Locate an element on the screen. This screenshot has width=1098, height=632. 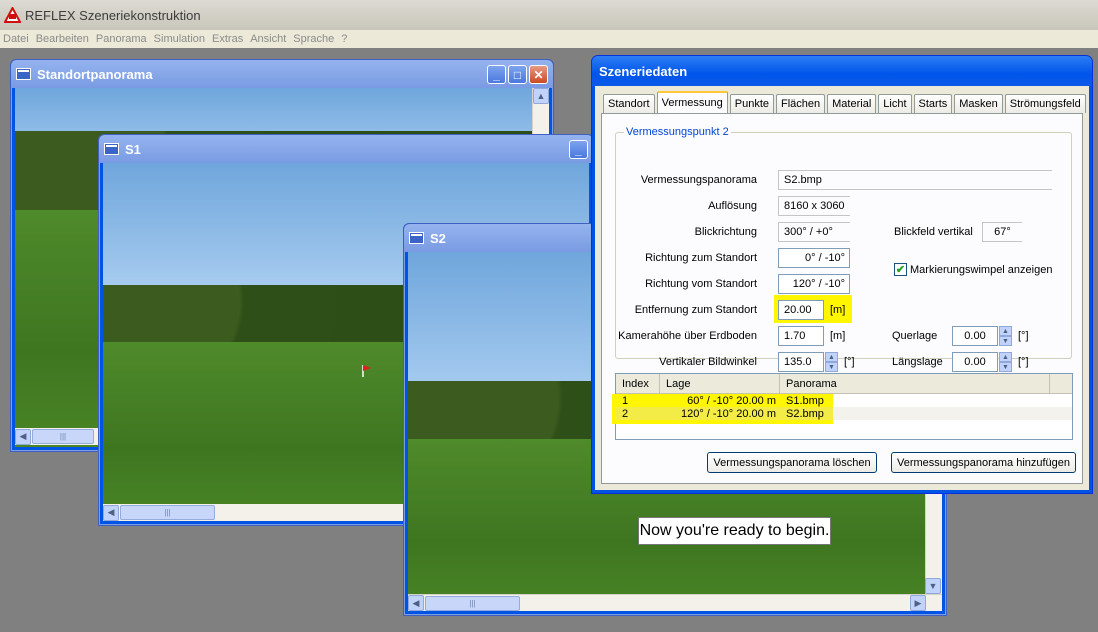
entfernung-field: 20.00 is located at coordinates (801, 310).